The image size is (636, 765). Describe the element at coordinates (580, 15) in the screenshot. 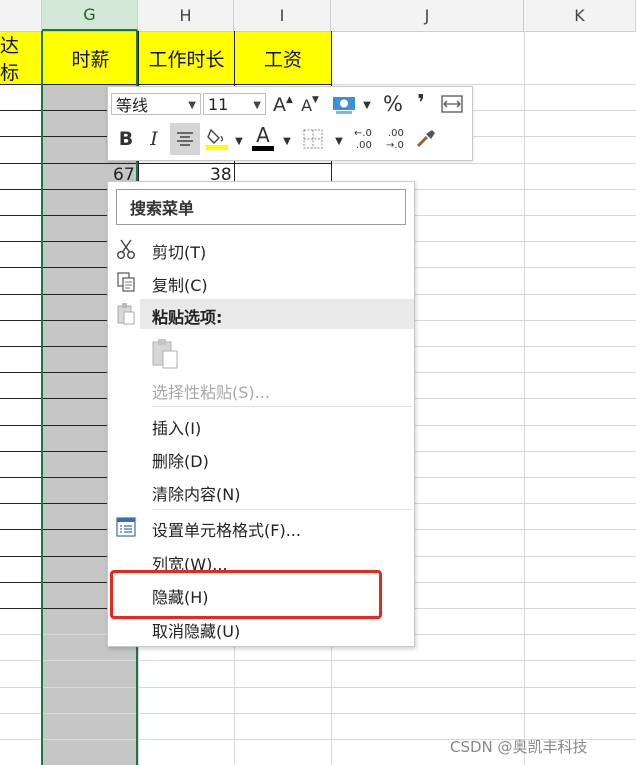

I see `column-header-k: K` at that location.